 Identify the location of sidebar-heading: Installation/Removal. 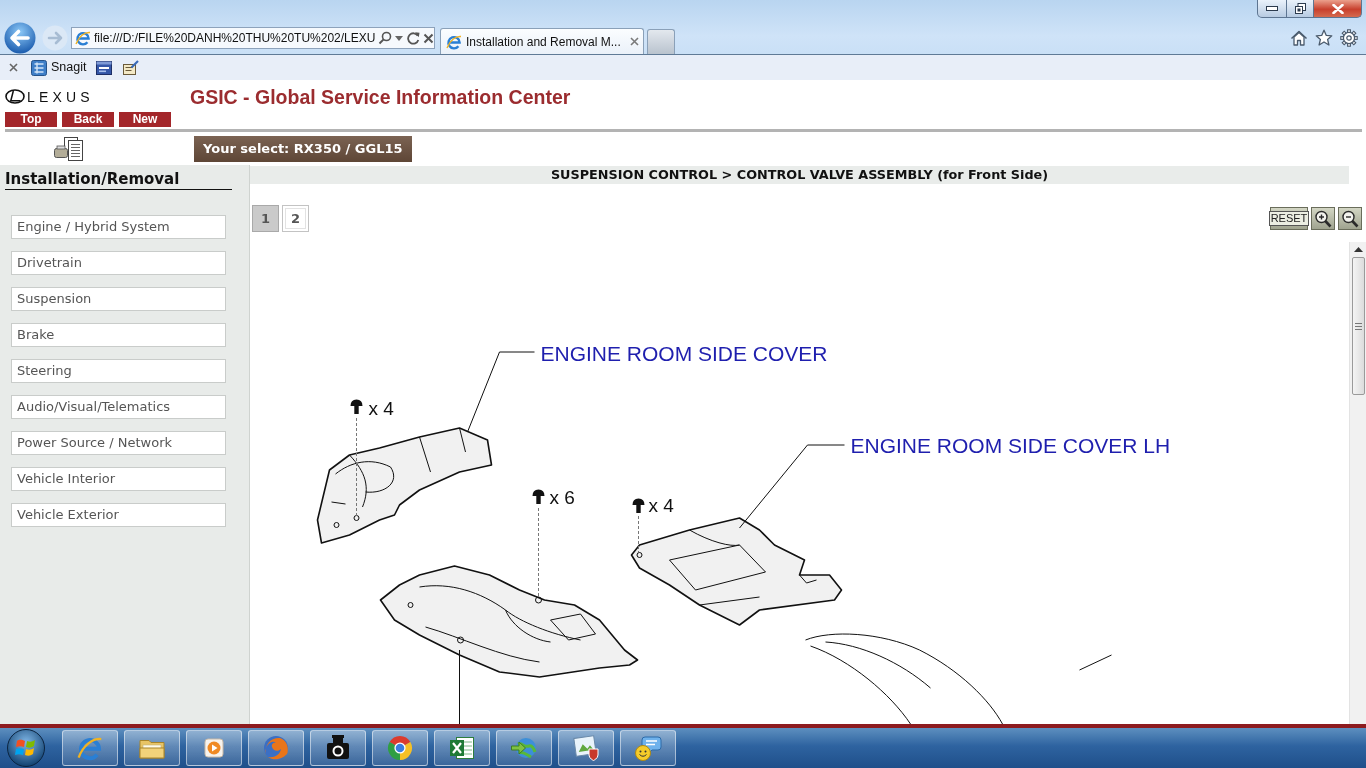
(118, 180).